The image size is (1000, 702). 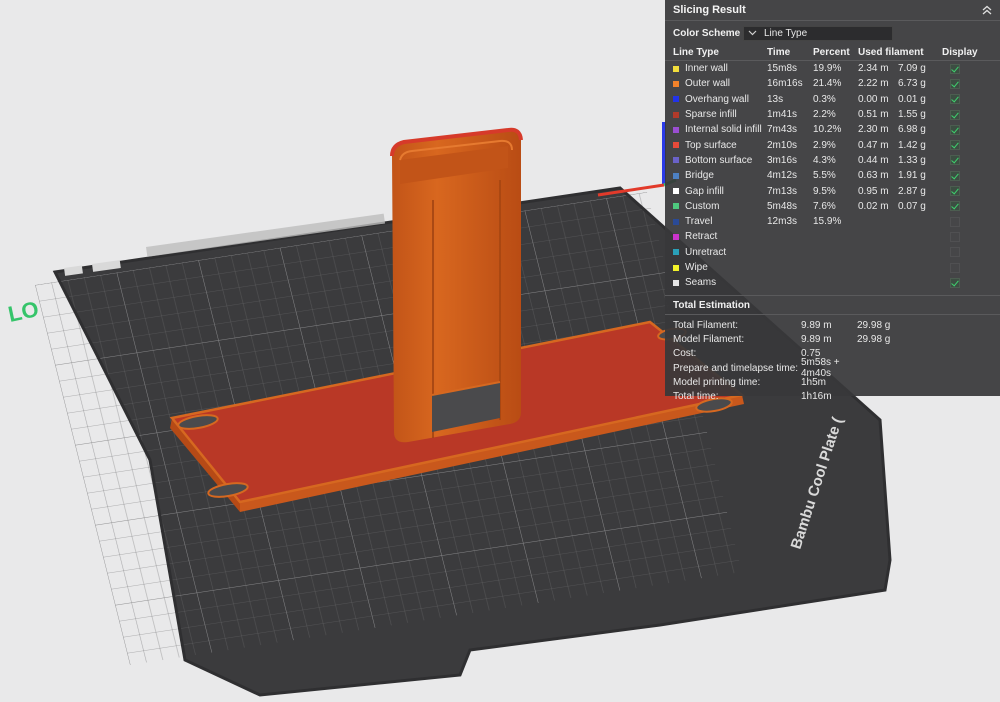 I want to click on table-row: Outer wall 16m16s 21.4% 2.22 m 6.73 g, so click(x=832, y=83).